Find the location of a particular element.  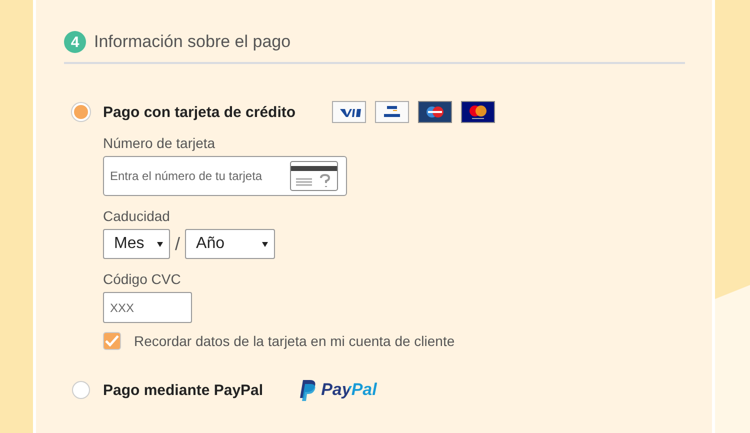

maestro-card-icon is located at coordinates (435, 112).